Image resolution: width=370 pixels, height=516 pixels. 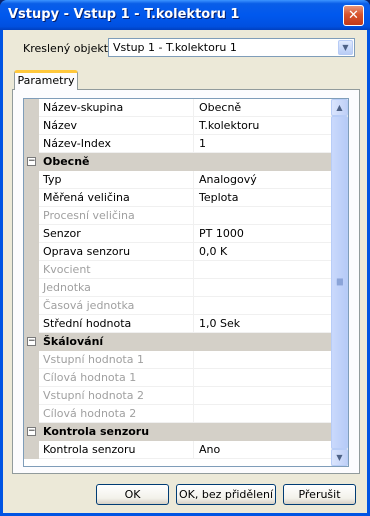 What do you see at coordinates (73, 341) in the screenshot?
I see `category-label: Škálování` at bounding box center [73, 341].